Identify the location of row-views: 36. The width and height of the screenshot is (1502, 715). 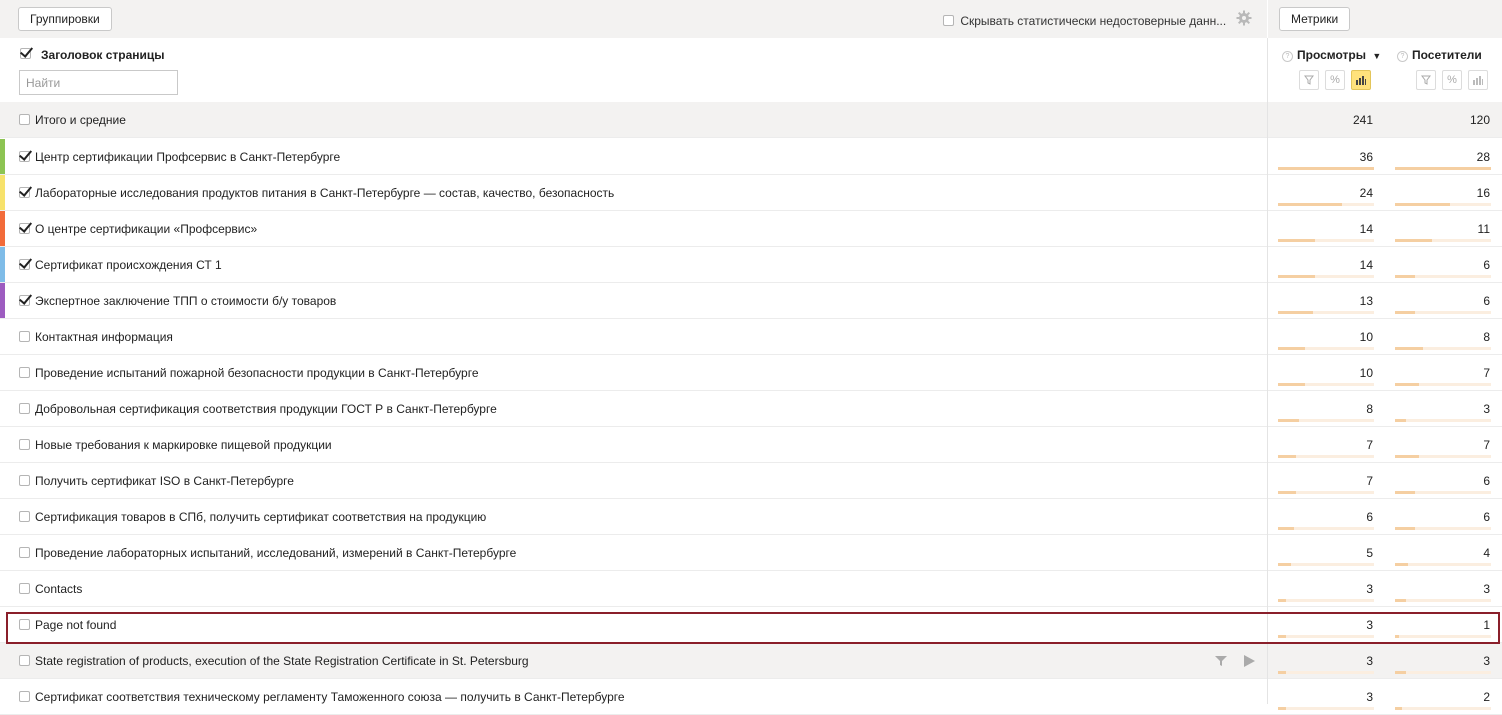
(1366, 157).